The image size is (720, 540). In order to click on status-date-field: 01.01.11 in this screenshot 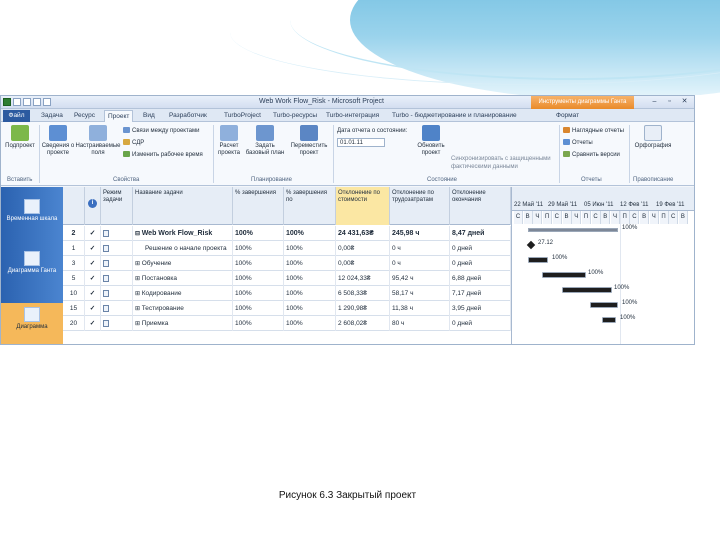, I will do `click(361, 142)`.